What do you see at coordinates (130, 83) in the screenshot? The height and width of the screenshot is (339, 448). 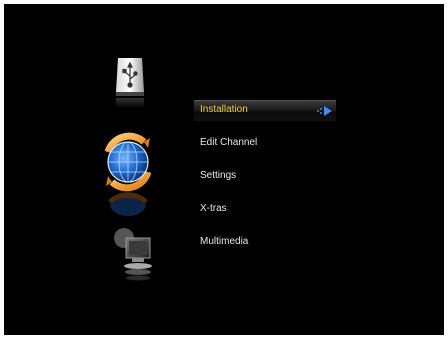 I see `usb-drive-icon` at bounding box center [130, 83].